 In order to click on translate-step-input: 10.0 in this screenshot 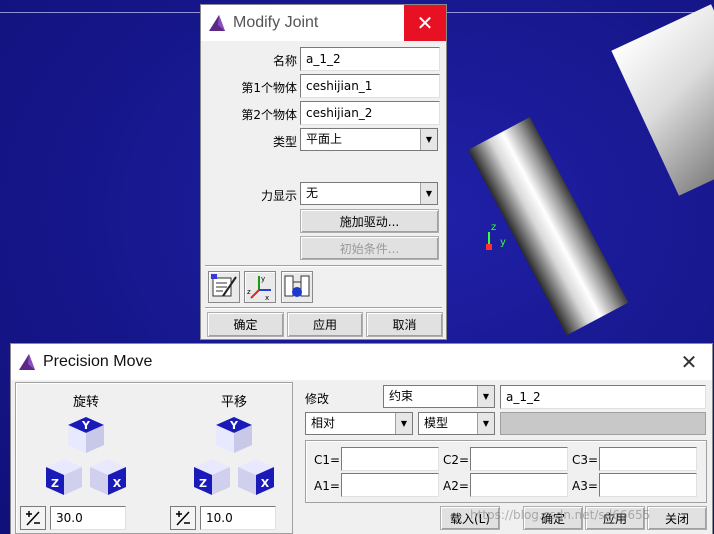, I will do `click(238, 518)`.